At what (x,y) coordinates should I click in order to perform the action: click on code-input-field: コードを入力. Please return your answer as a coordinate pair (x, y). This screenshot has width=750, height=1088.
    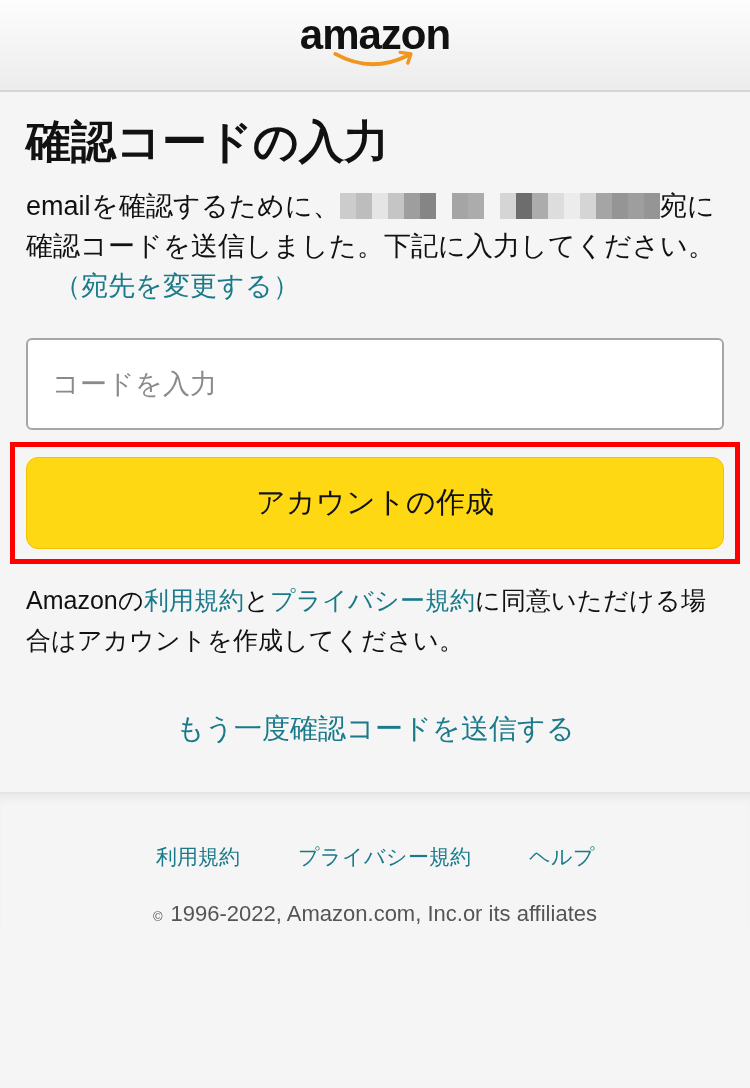
    Looking at the image, I should click on (375, 384).